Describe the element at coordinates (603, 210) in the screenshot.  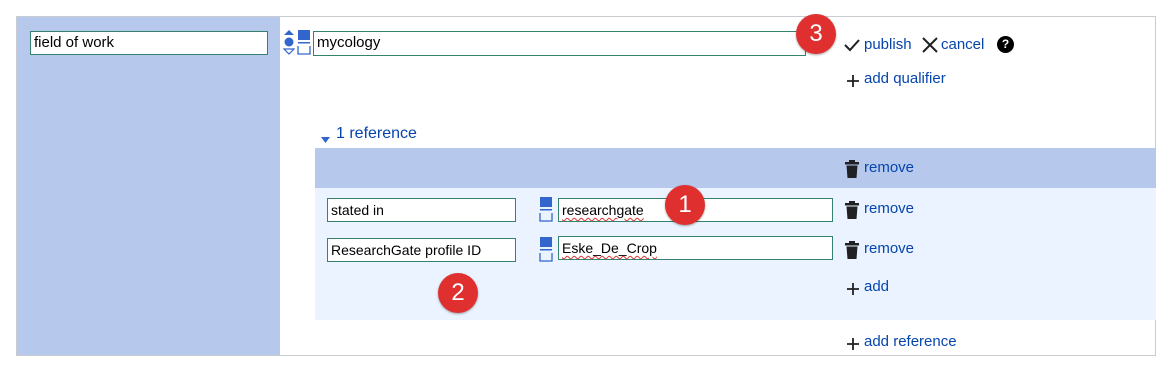
I see `reference-value-text: researchgate` at that location.